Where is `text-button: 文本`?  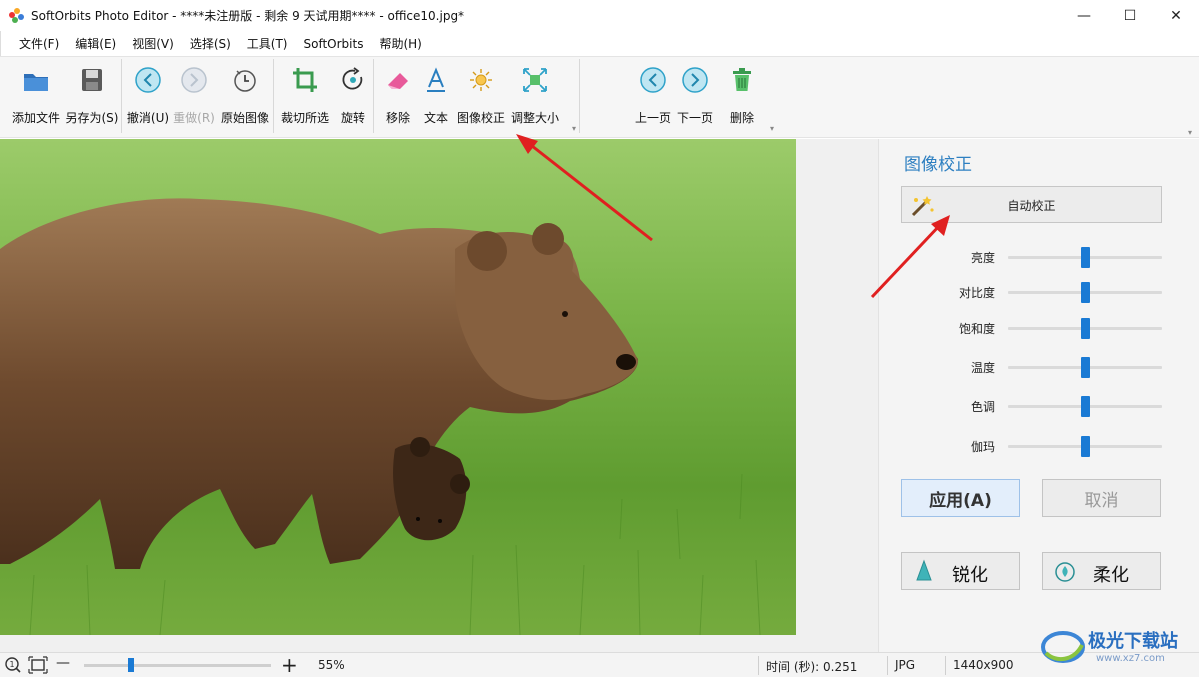 text-button: 文本 is located at coordinates (436, 96).